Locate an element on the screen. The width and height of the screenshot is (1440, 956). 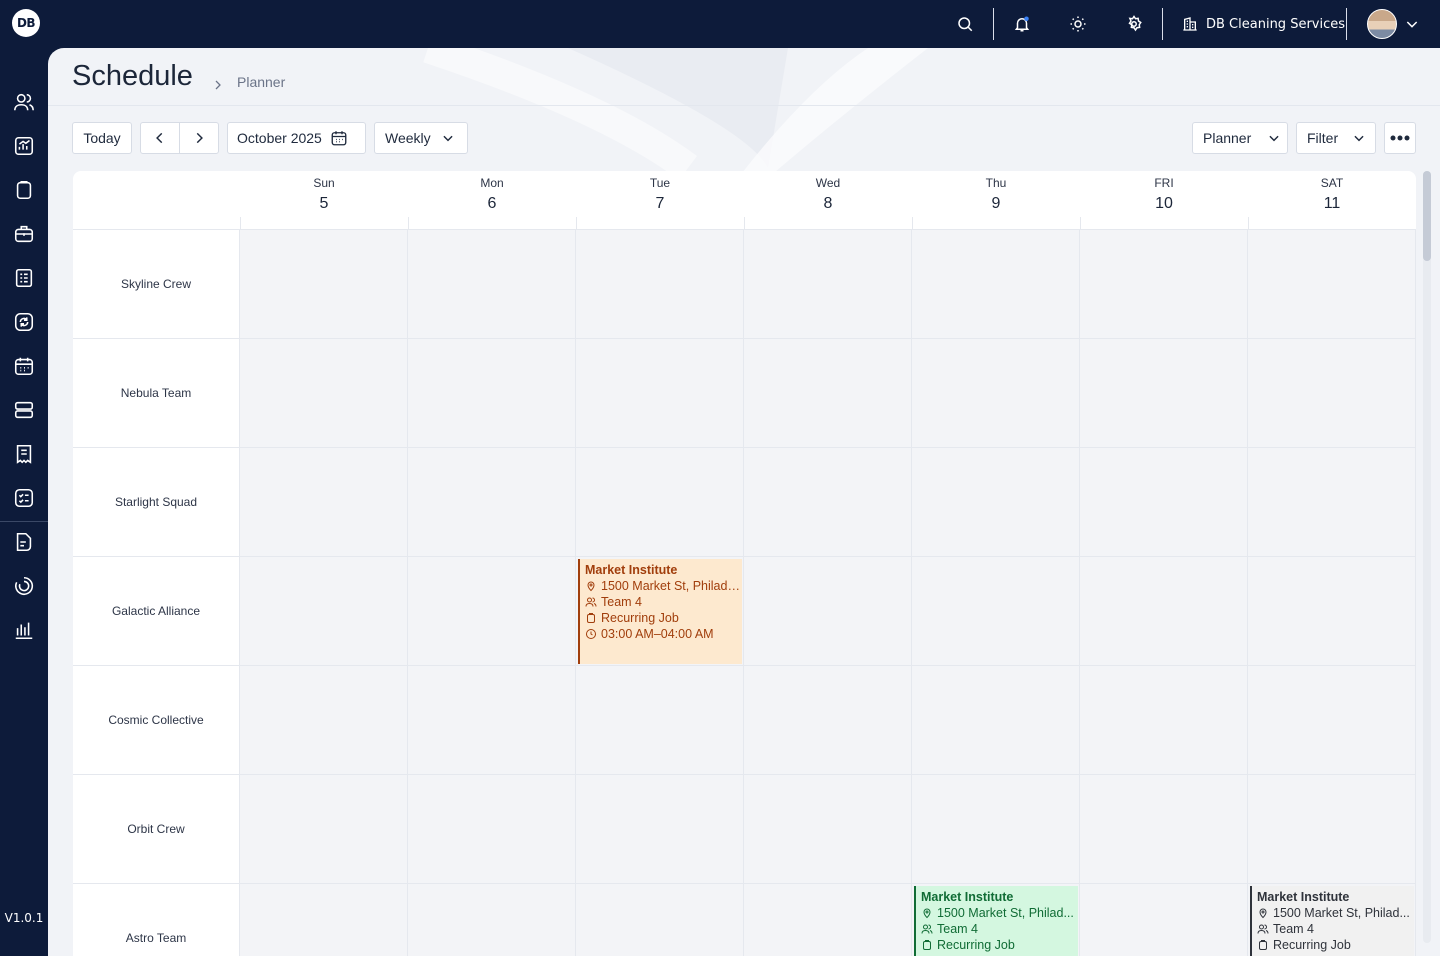
filter-select: Filter is located at coordinates (1336, 138).